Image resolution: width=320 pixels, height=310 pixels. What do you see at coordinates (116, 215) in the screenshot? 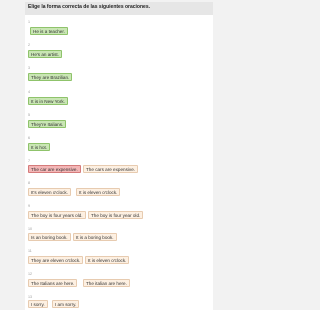
I see `answer-chip: The boy is four year old.` at bounding box center [116, 215].